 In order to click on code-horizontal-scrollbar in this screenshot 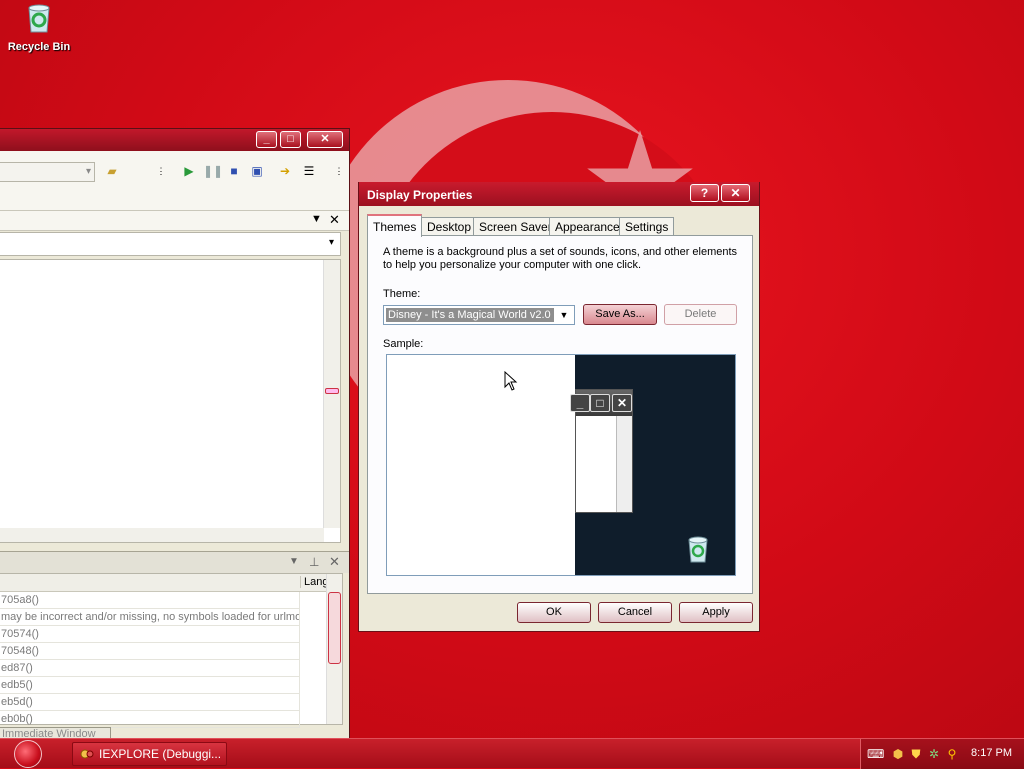, I will do `click(162, 535)`.